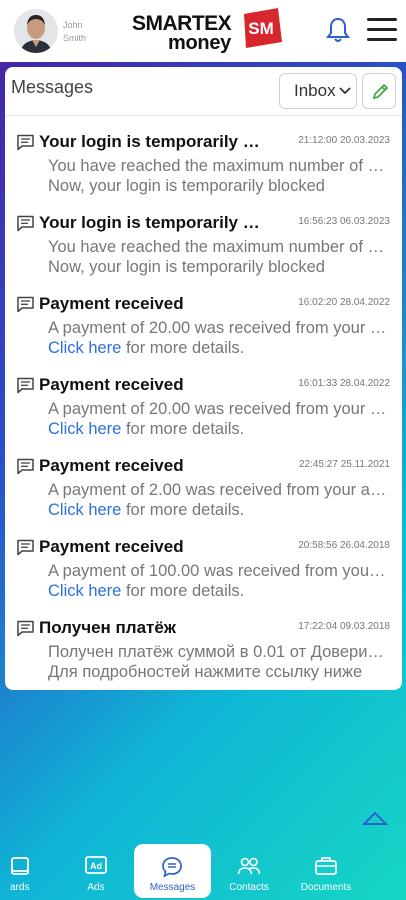 The image size is (406, 900). Describe the element at coordinates (344, 140) in the screenshot. I see `message-date: 21:12:00 20.03.2023` at that location.